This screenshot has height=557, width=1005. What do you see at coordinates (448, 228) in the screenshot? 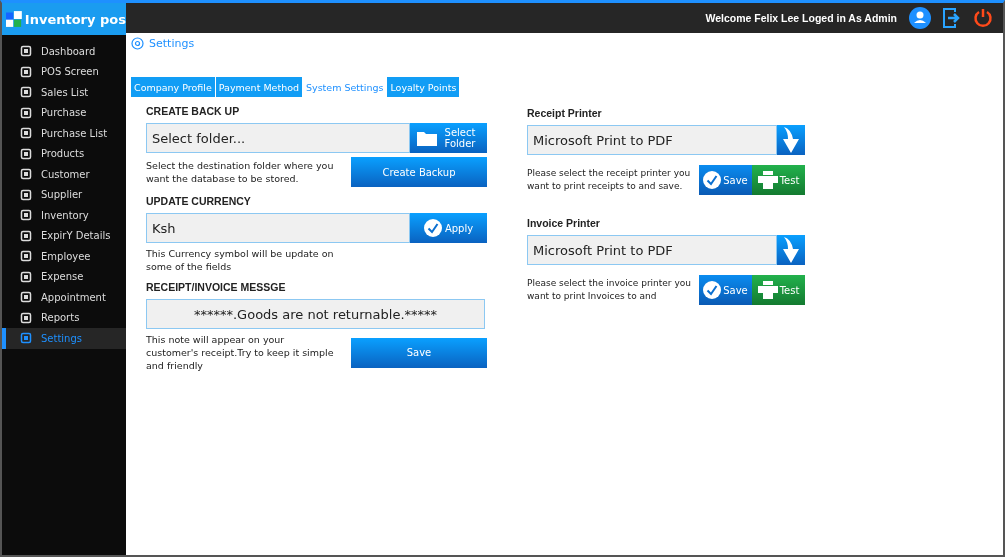
I see `apply-button: Apply` at bounding box center [448, 228].